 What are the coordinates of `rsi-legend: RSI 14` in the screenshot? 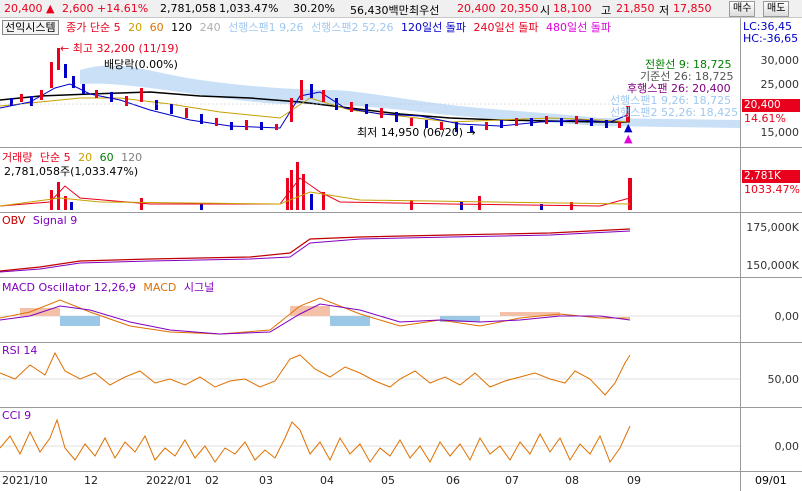 It's located at (21, 350).